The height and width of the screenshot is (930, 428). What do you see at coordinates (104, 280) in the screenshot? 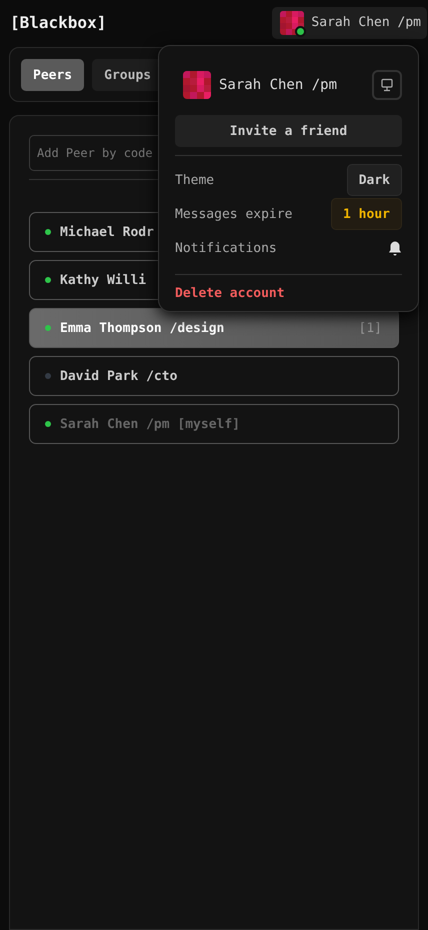
I see `peer-name: Kathy Willi` at bounding box center [104, 280].